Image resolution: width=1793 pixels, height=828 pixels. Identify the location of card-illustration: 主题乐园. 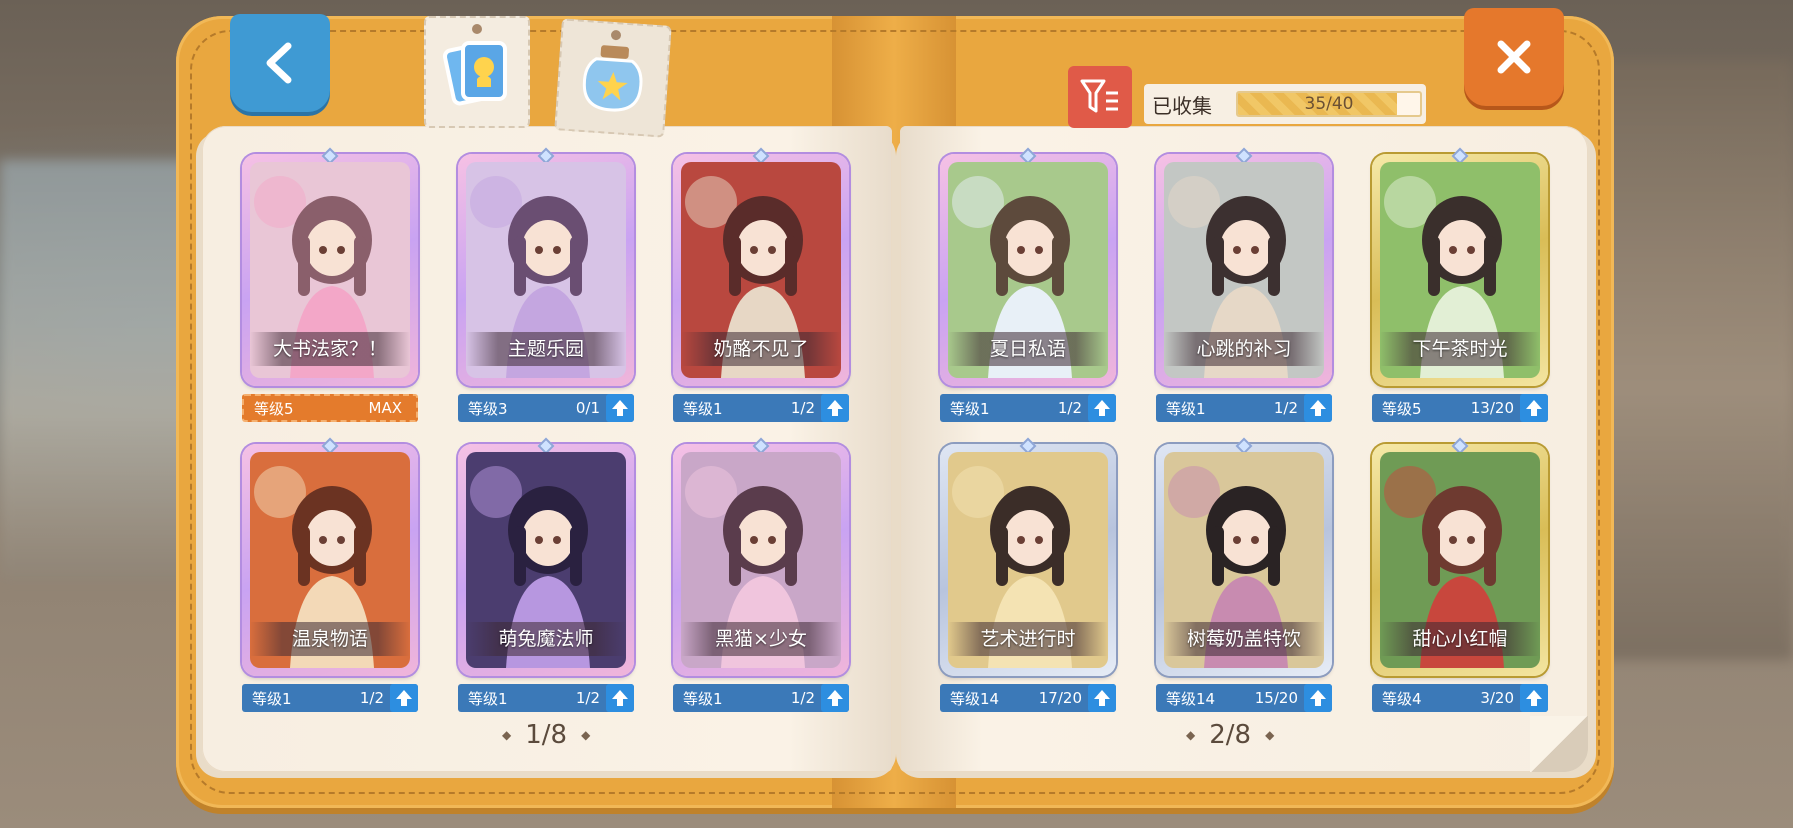
(546, 270).